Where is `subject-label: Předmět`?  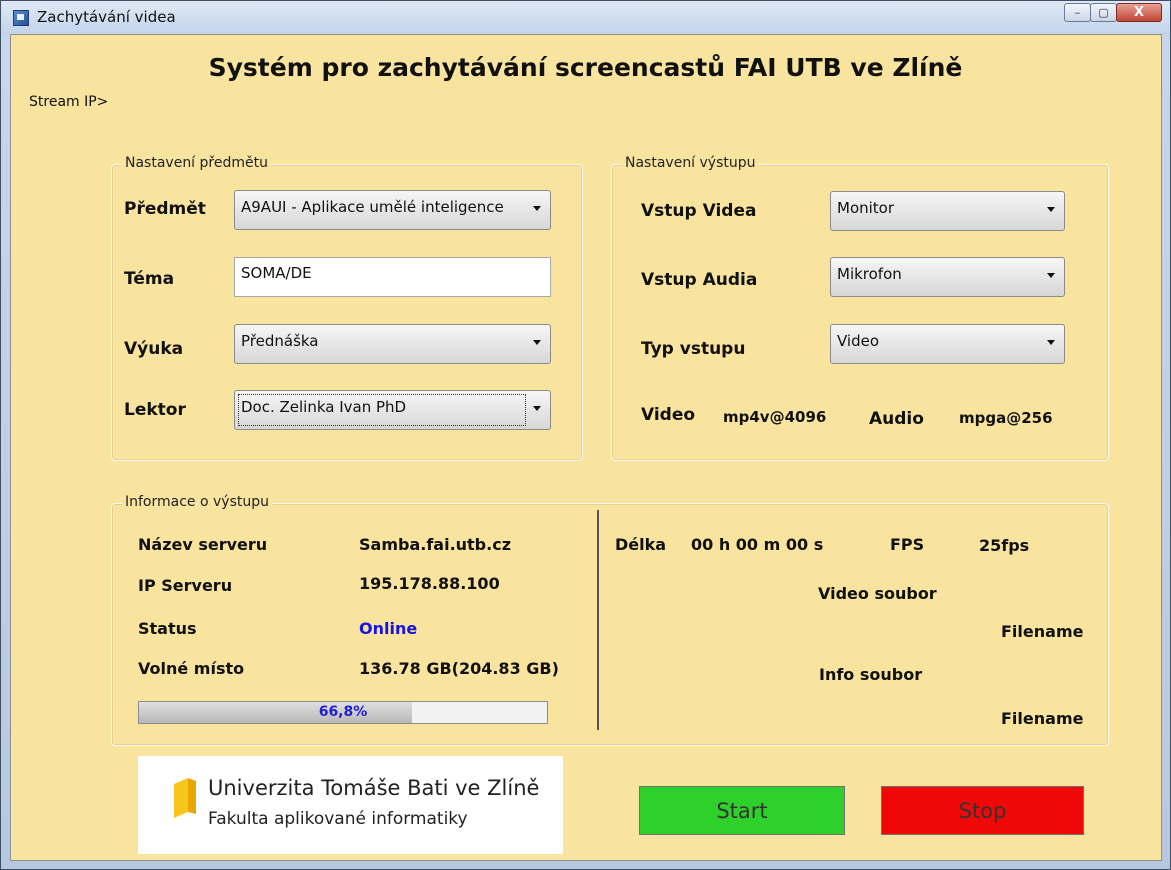 subject-label: Předmět is located at coordinates (165, 209).